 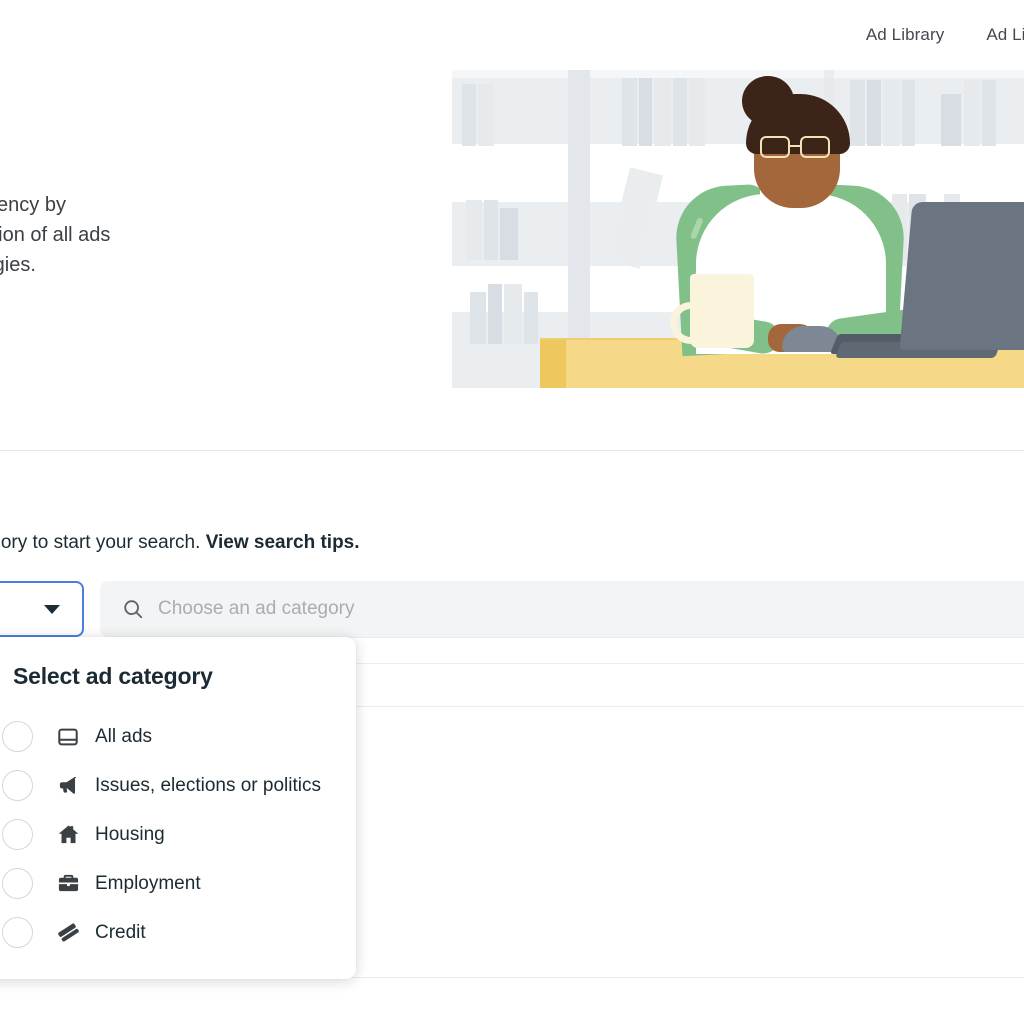 I want to click on radio-issues-elections-politics, so click(x=17, y=785).